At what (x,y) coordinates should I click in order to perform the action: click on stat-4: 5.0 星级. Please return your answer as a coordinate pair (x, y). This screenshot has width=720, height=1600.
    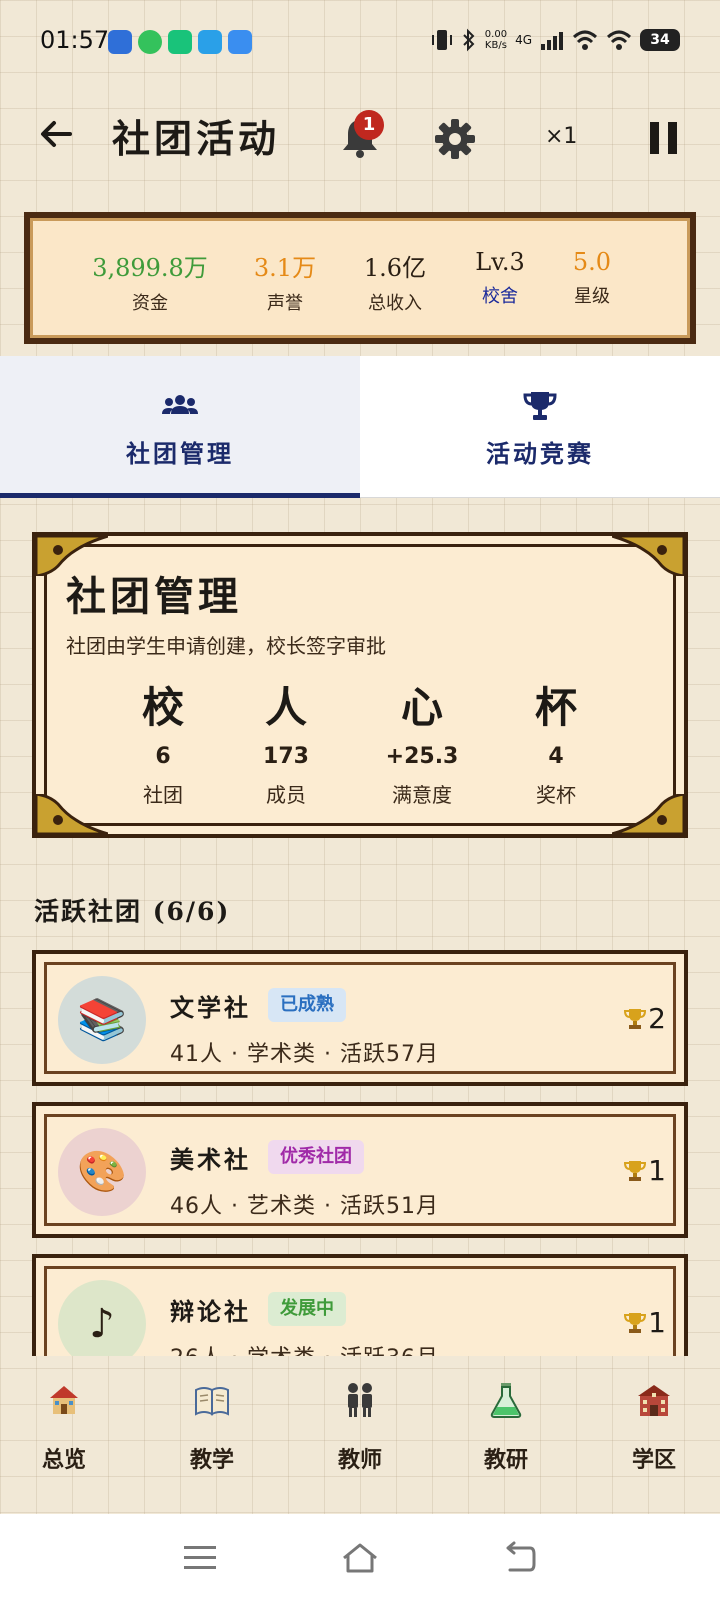
    Looking at the image, I should click on (592, 278).